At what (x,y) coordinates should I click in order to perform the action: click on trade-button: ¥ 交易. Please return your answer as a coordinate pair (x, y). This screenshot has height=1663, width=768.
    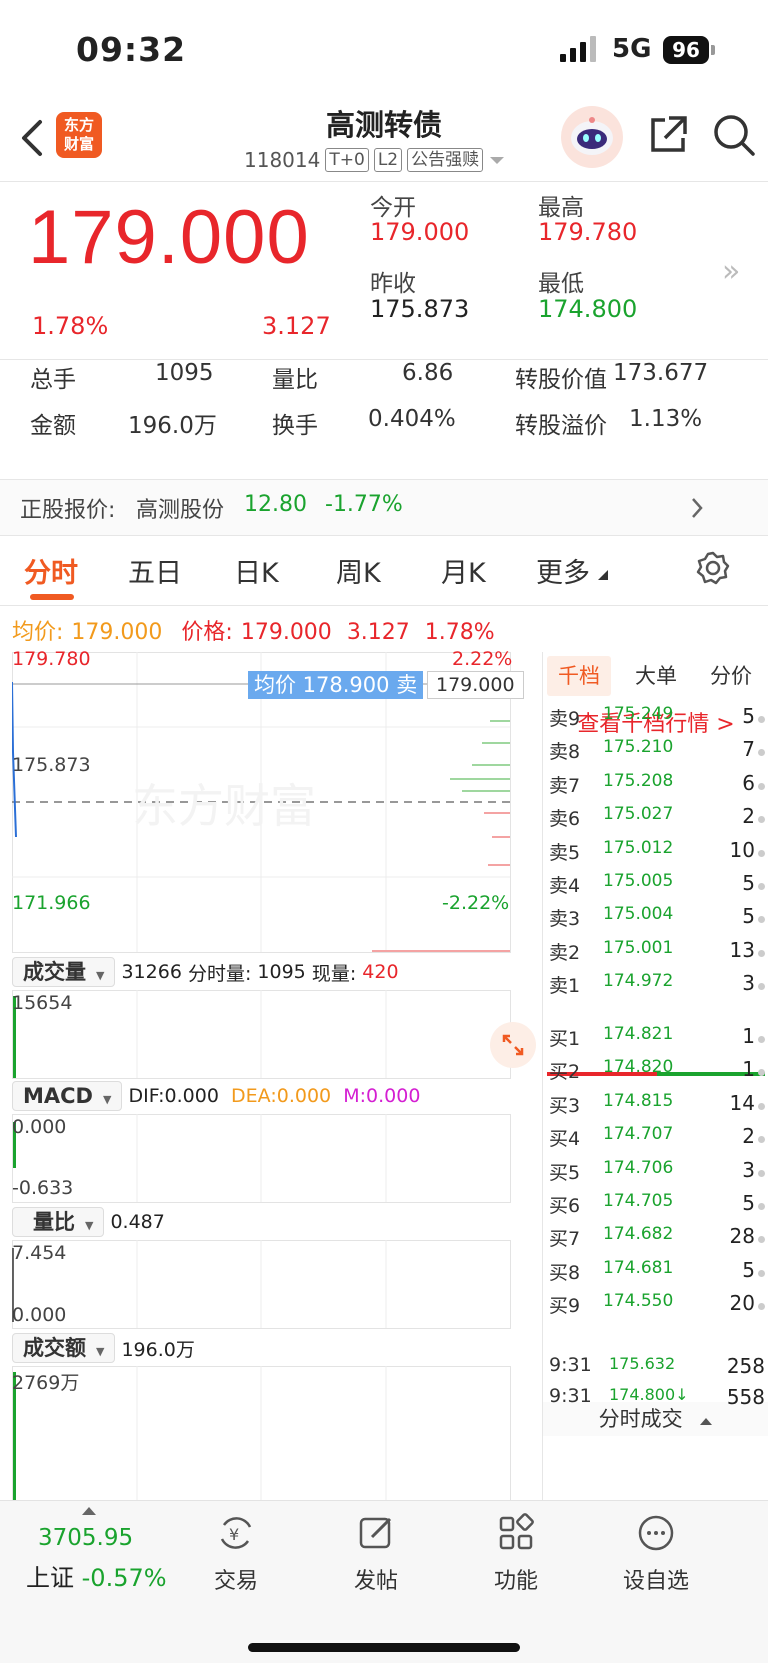
    Looking at the image, I should click on (236, 1554).